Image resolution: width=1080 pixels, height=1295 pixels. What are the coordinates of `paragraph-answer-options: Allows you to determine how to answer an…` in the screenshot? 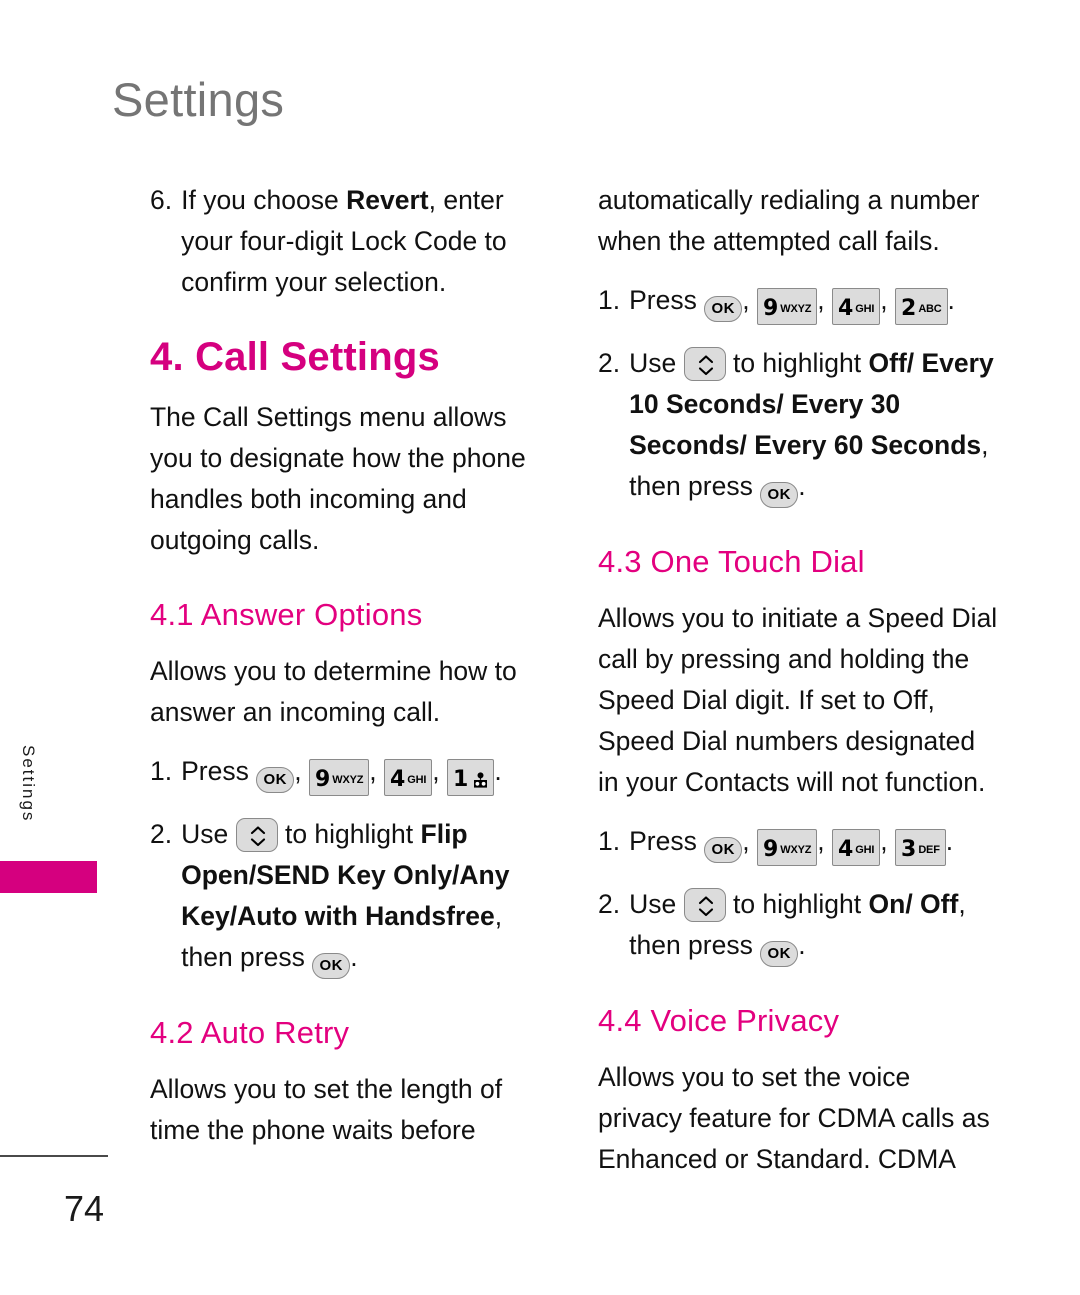 It's located at (333, 691).